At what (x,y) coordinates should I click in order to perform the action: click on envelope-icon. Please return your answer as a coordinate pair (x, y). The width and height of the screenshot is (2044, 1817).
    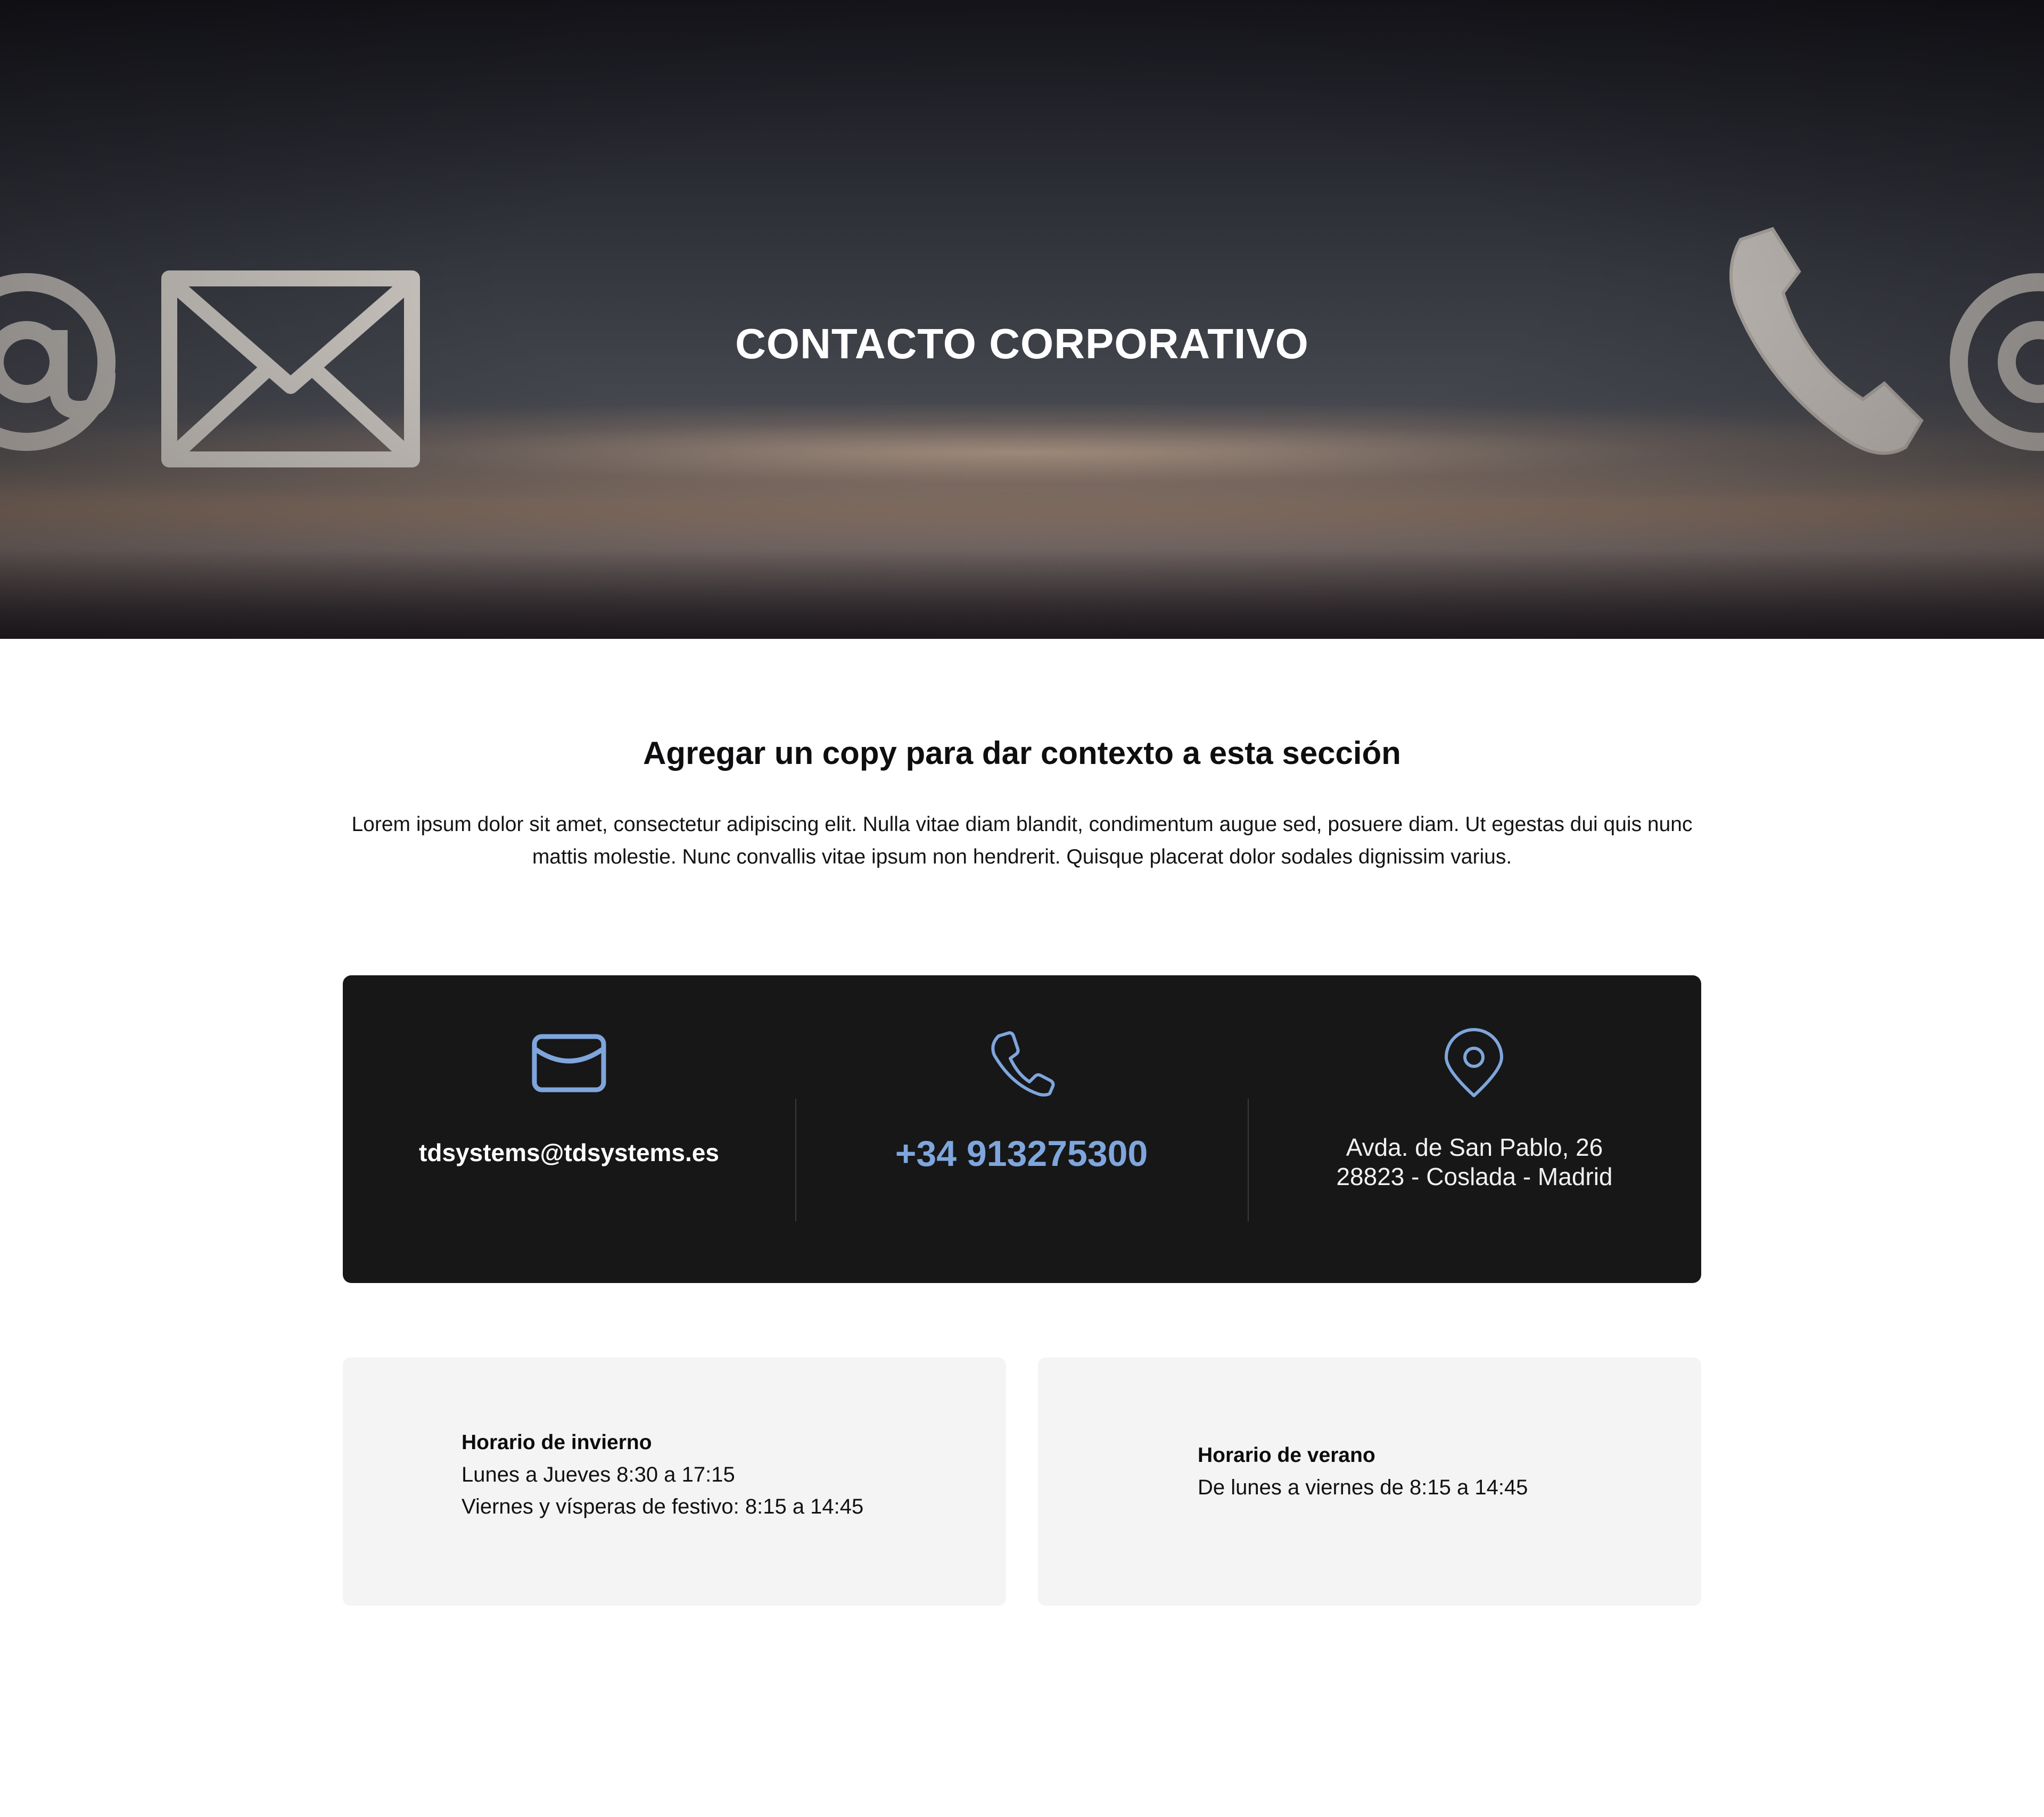
    Looking at the image, I should click on (569, 1063).